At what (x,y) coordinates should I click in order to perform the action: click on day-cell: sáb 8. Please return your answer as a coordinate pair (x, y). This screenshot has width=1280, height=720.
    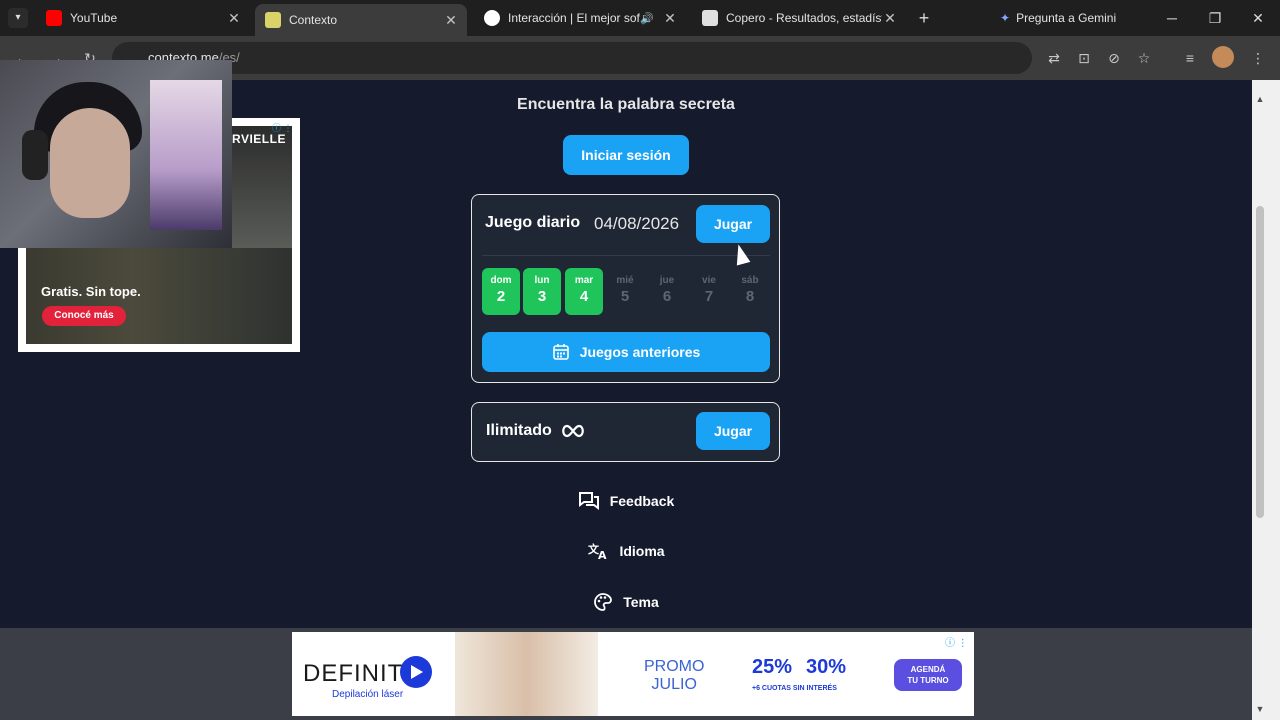
    Looking at the image, I should click on (750, 291).